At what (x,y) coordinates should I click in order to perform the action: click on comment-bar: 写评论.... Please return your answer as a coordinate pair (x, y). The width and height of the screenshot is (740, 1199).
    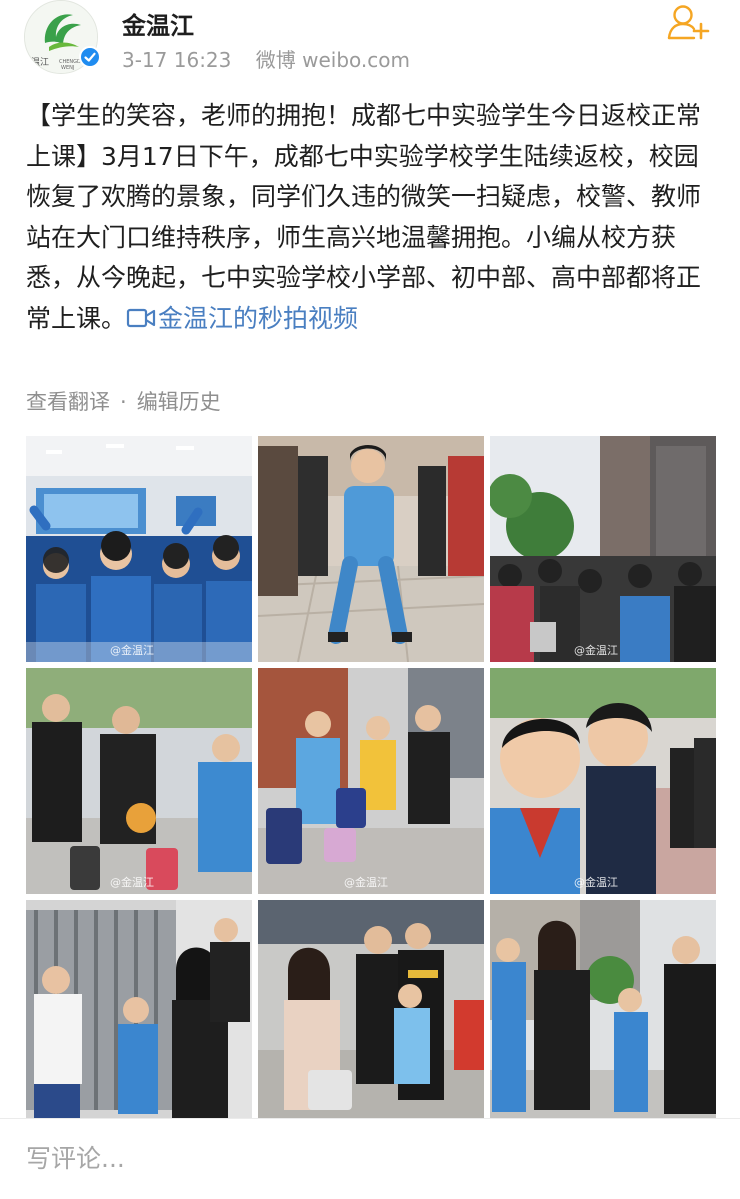
    Looking at the image, I should click on (370, 1159).